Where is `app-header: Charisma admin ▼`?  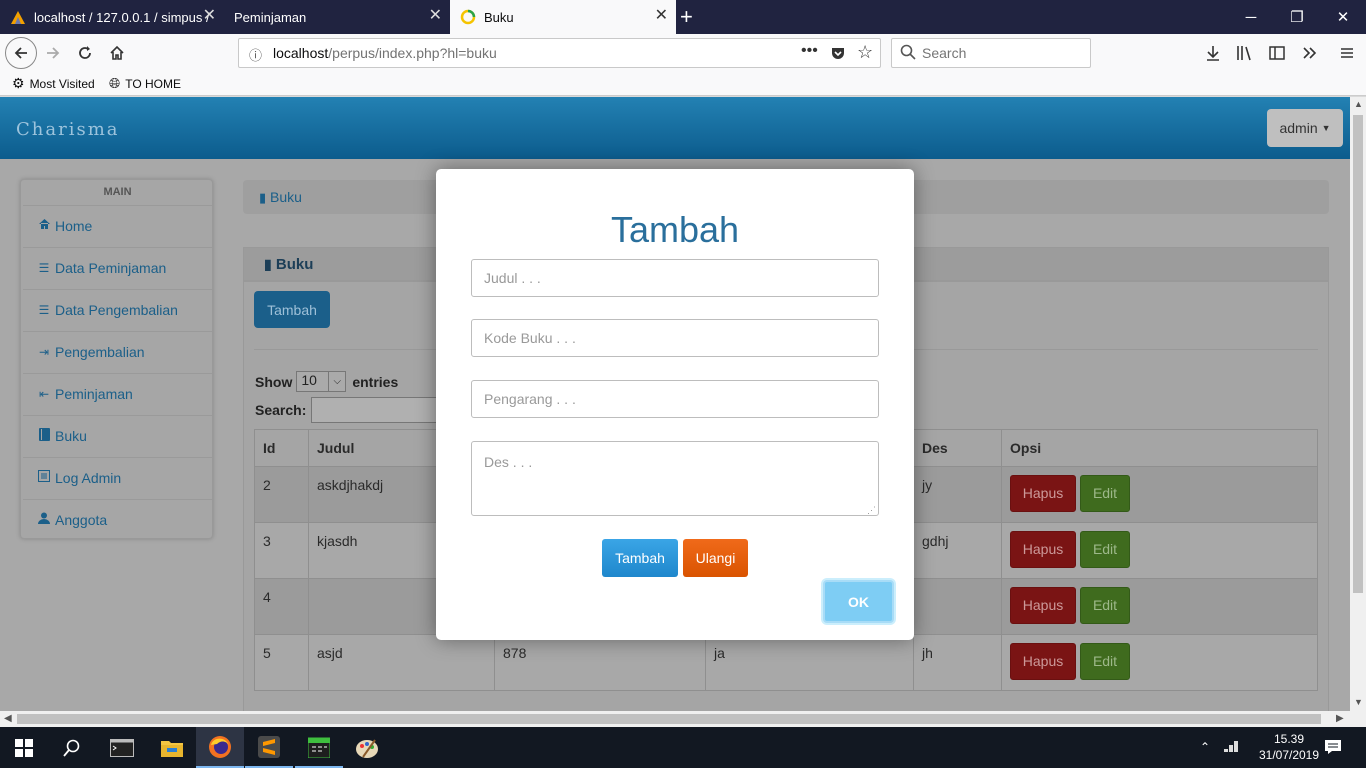 app-header: Charisma admin ▼ is located at coordinates (675, 128).